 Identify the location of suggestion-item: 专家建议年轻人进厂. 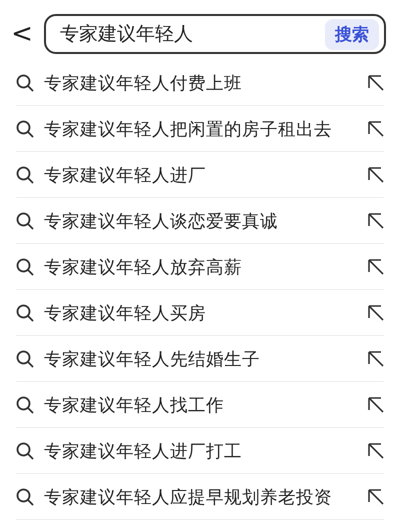
(200, 175).